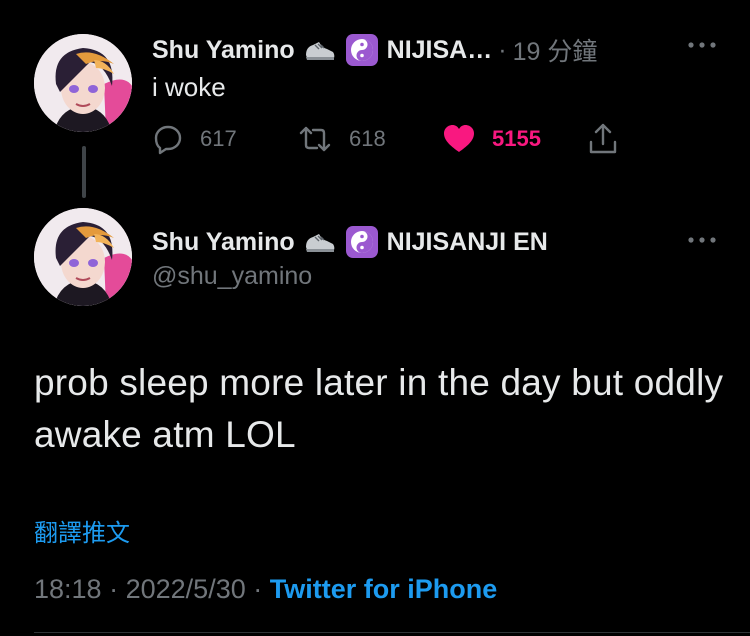  Describe the element at coordinates (82, 530) in the screenshot. I see `translate-tweet-link: 翻譯推文` at that location.